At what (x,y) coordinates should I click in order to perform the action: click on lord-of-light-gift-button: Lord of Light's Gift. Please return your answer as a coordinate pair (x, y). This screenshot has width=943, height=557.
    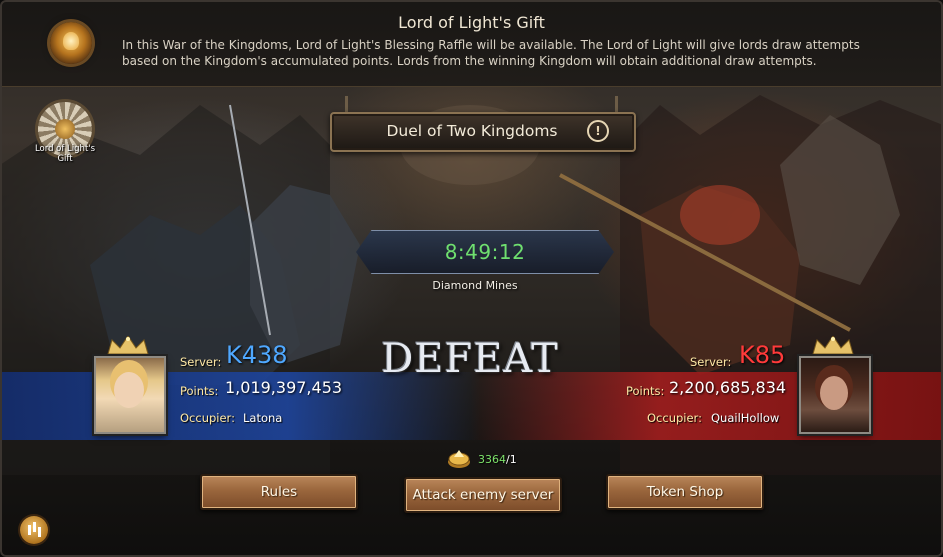
    Looking at the image, I should click on (65, 136).